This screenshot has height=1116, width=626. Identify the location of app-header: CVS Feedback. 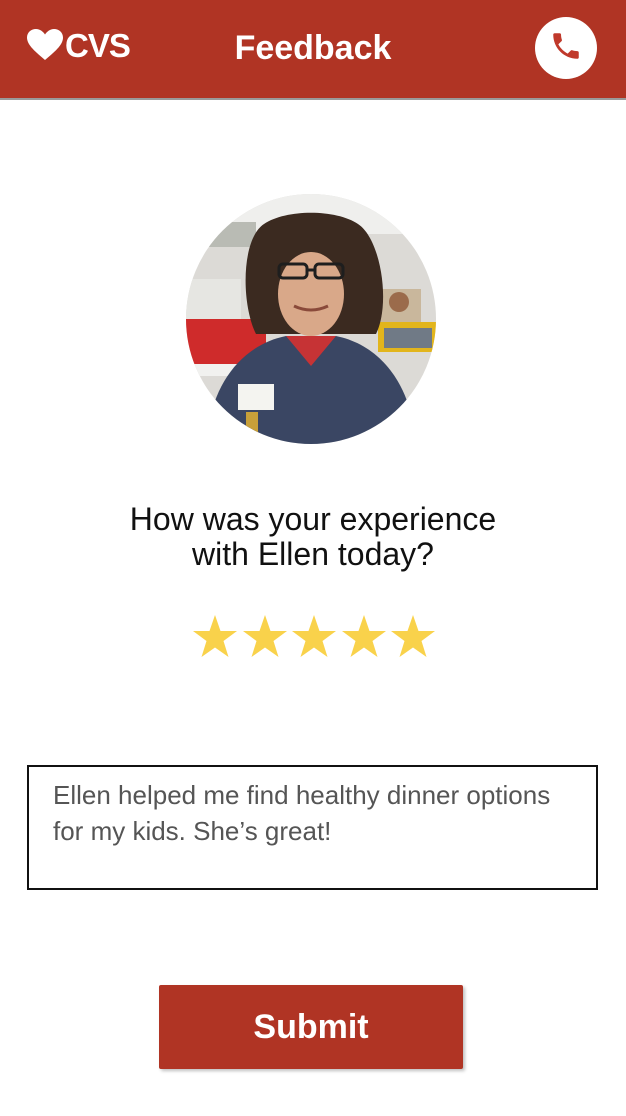
(313, 50).